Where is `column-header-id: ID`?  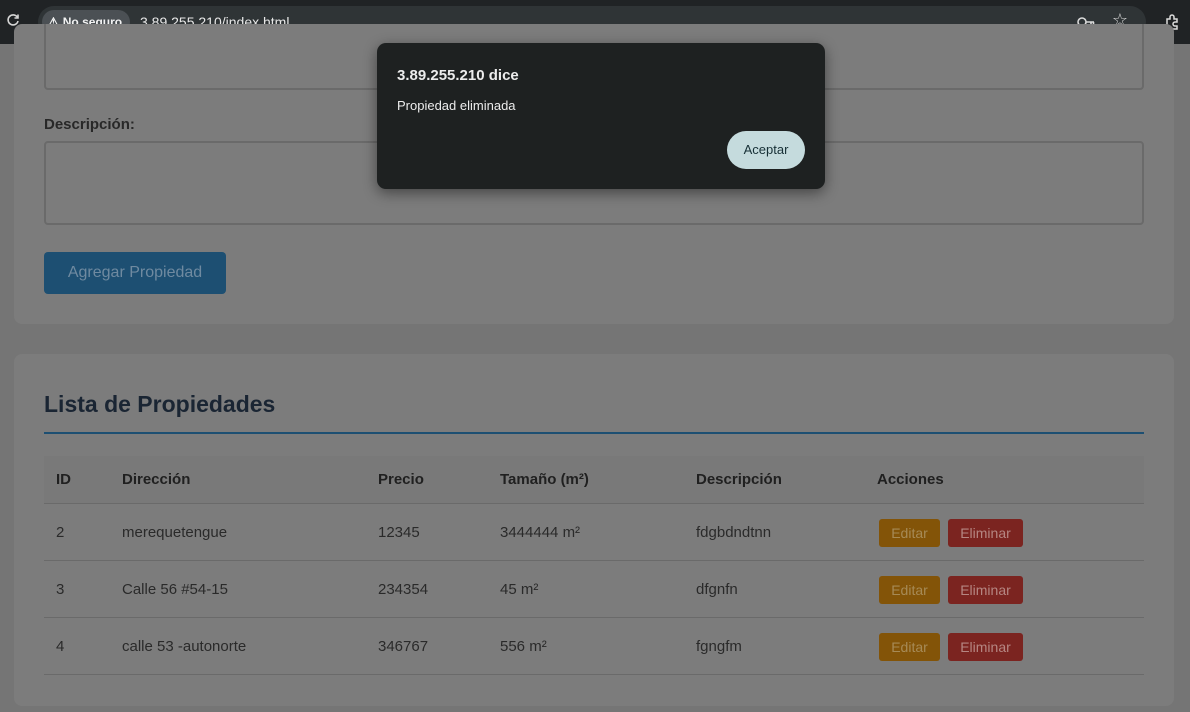
column-header-id: ID is located at coordinates (63, 479).